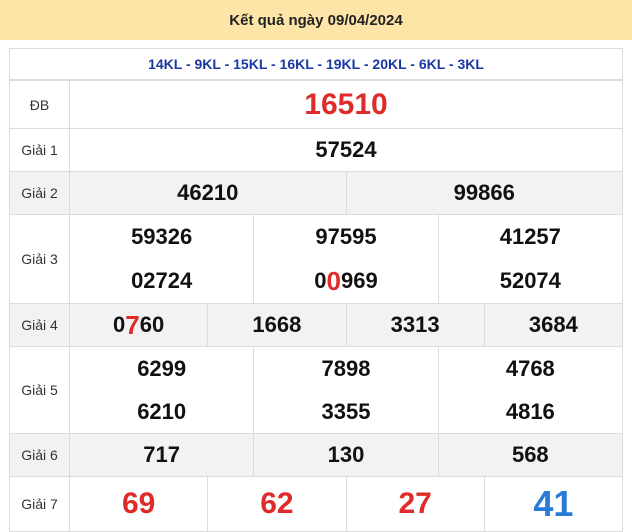 The width and height of the screenshot is (632, 532). Describe the element at coordinates (162, 236) in the screenshot. I see `prize-g3-r1-0: 59326` at that location.